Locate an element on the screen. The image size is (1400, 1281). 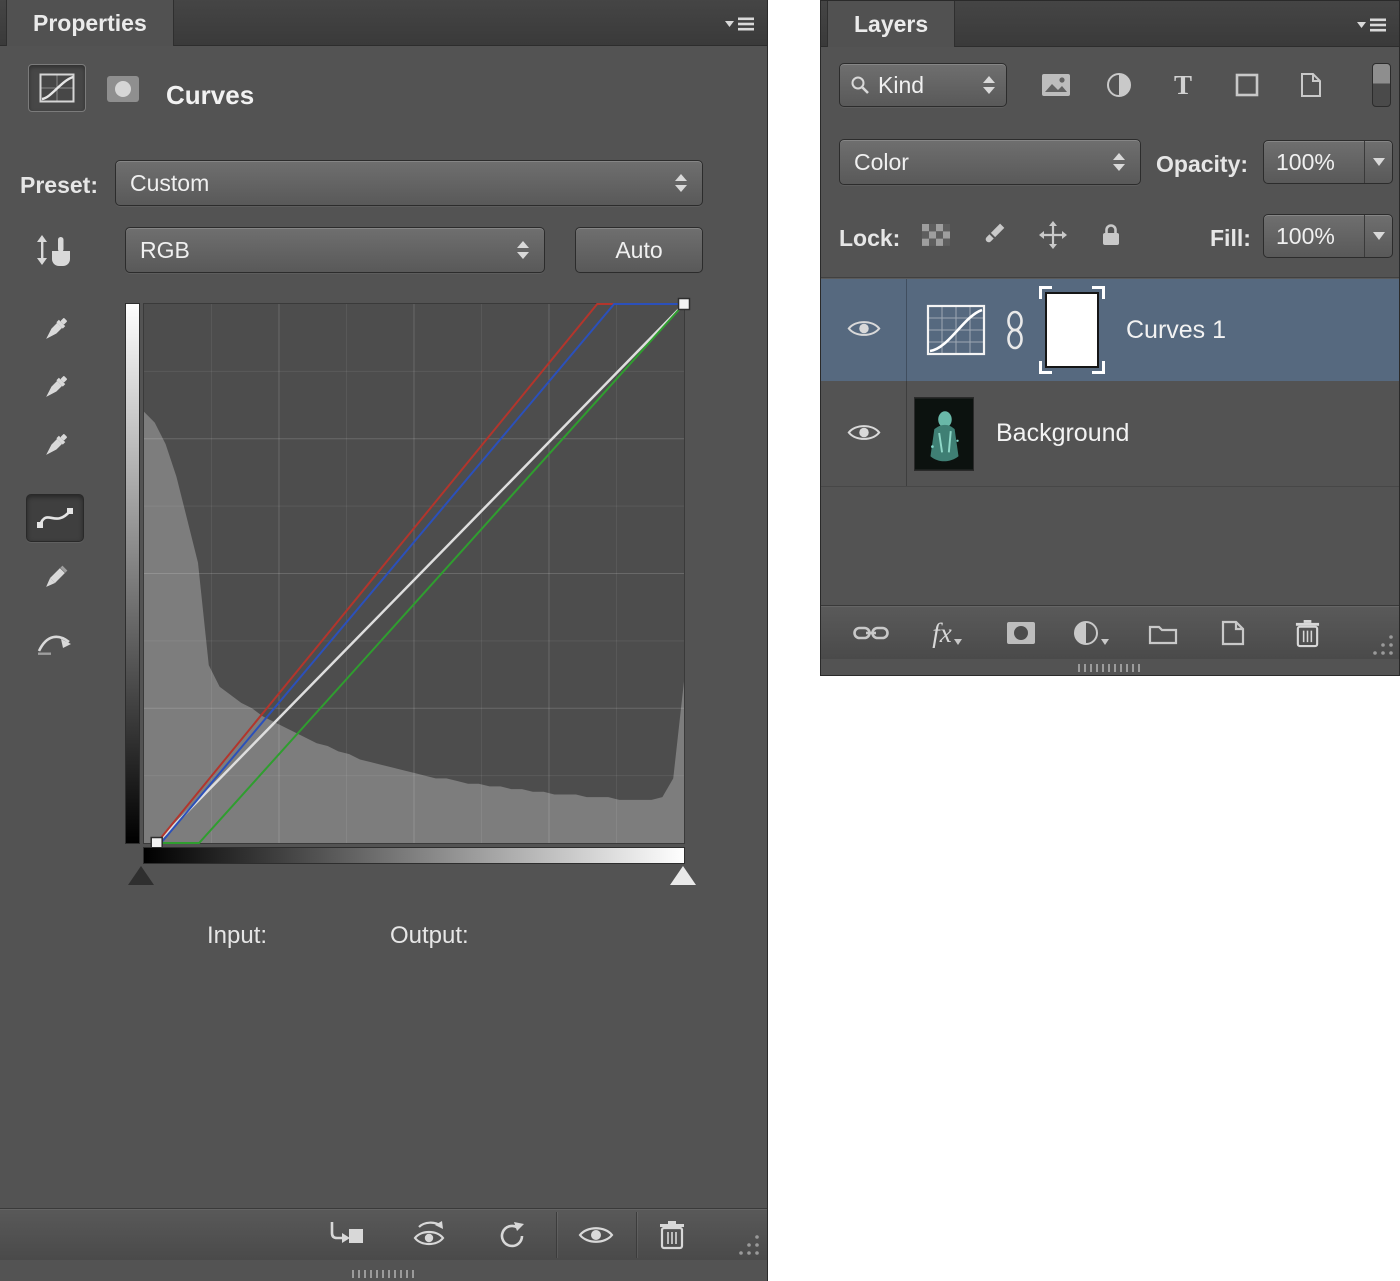
edit-points-tool-button is located at coordinates (55, 518).